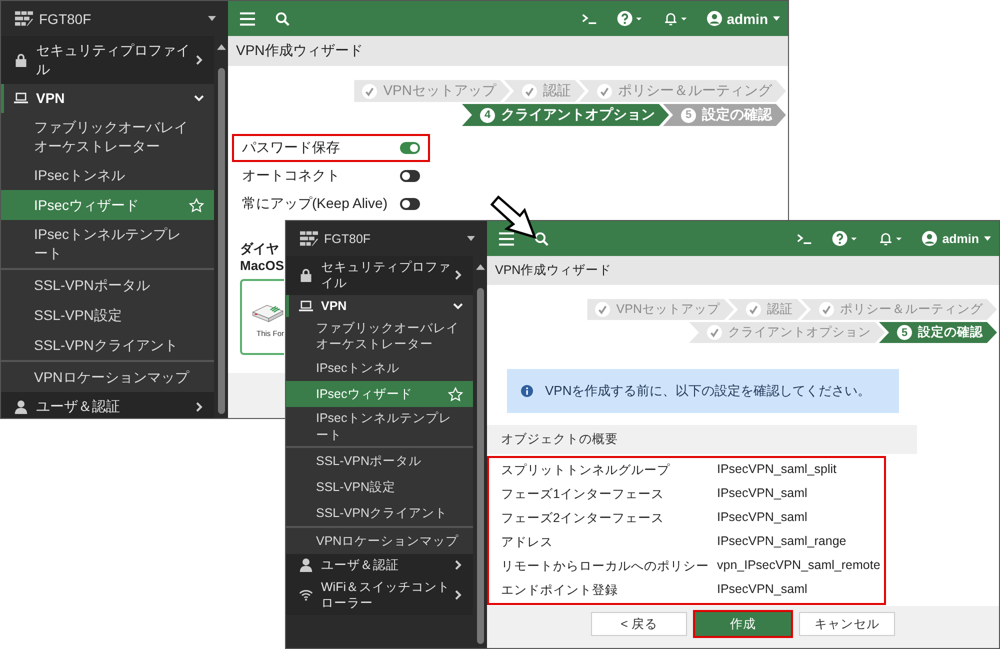 The height and width of the screenshot is (649, 1000). I want to click on chevron-down-icon, so click(458, 305).